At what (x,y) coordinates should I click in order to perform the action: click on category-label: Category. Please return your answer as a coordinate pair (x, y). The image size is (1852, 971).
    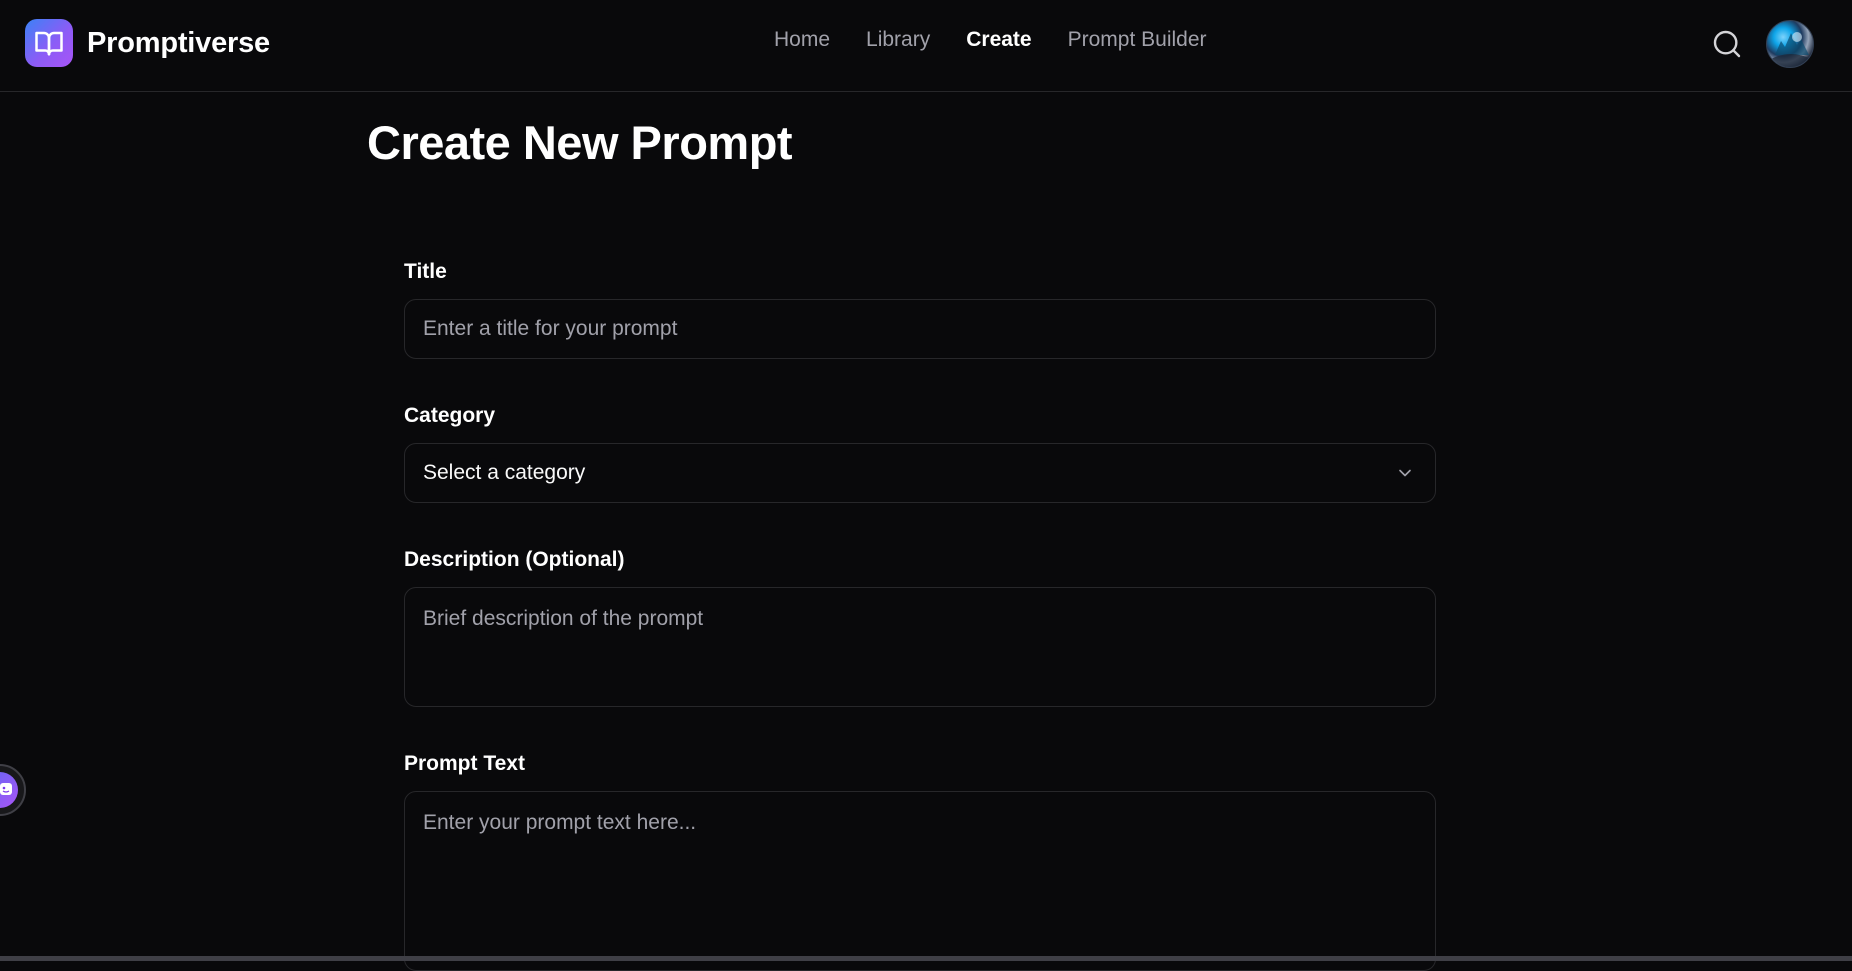
    Looking at the image, I should click on (450, 415).